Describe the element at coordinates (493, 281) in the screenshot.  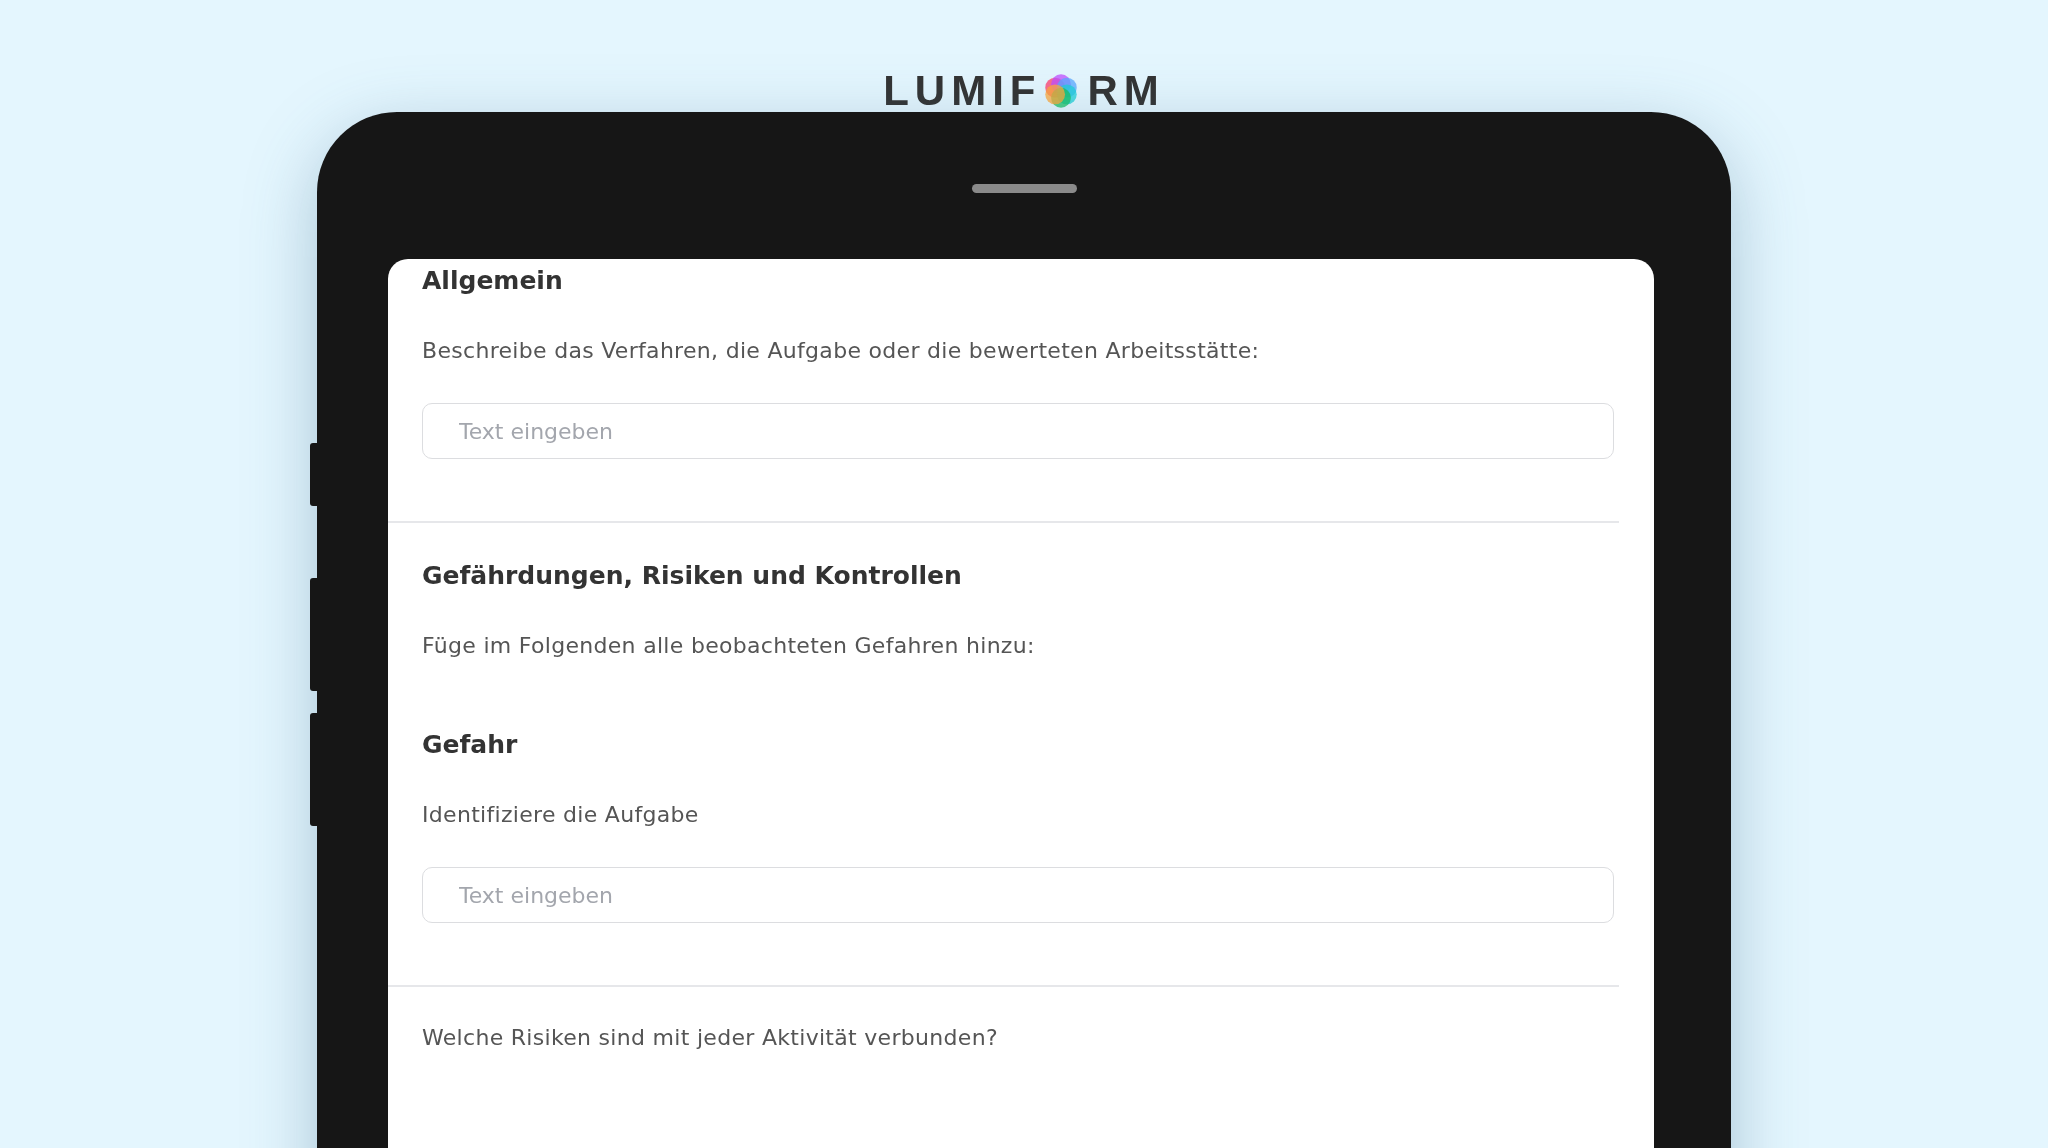
I see `section-heading: Allgemein` at that location.